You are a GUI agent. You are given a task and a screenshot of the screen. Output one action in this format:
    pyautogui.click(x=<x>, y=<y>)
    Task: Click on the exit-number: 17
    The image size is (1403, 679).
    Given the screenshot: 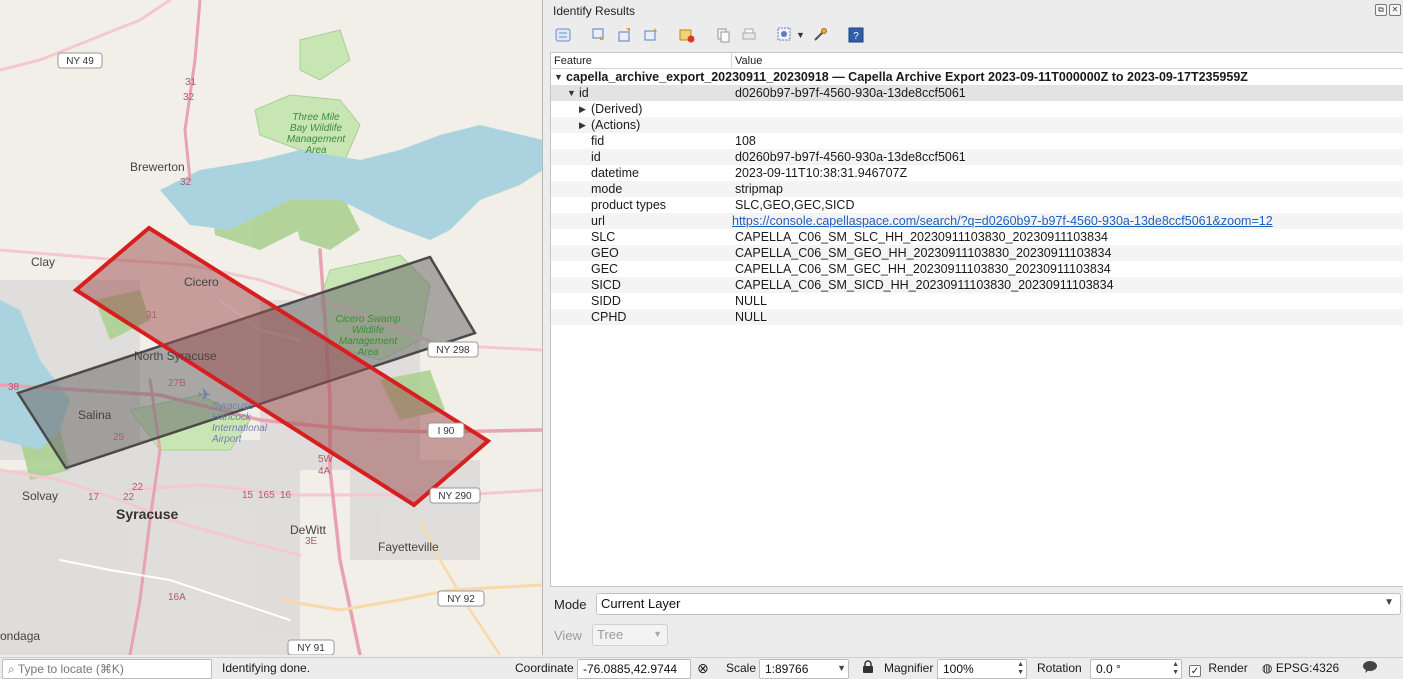 What is the action you would take?
    pyautogui.click(x=94, y=497)
    